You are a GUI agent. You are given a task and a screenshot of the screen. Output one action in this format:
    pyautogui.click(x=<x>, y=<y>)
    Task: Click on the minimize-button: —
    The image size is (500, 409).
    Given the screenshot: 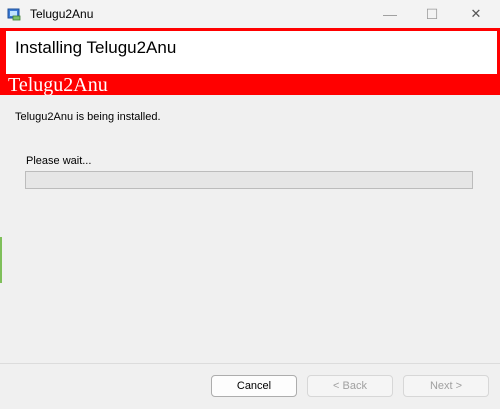 What is the action you would take?
    pyautogui.click(x=390, y=14)
    